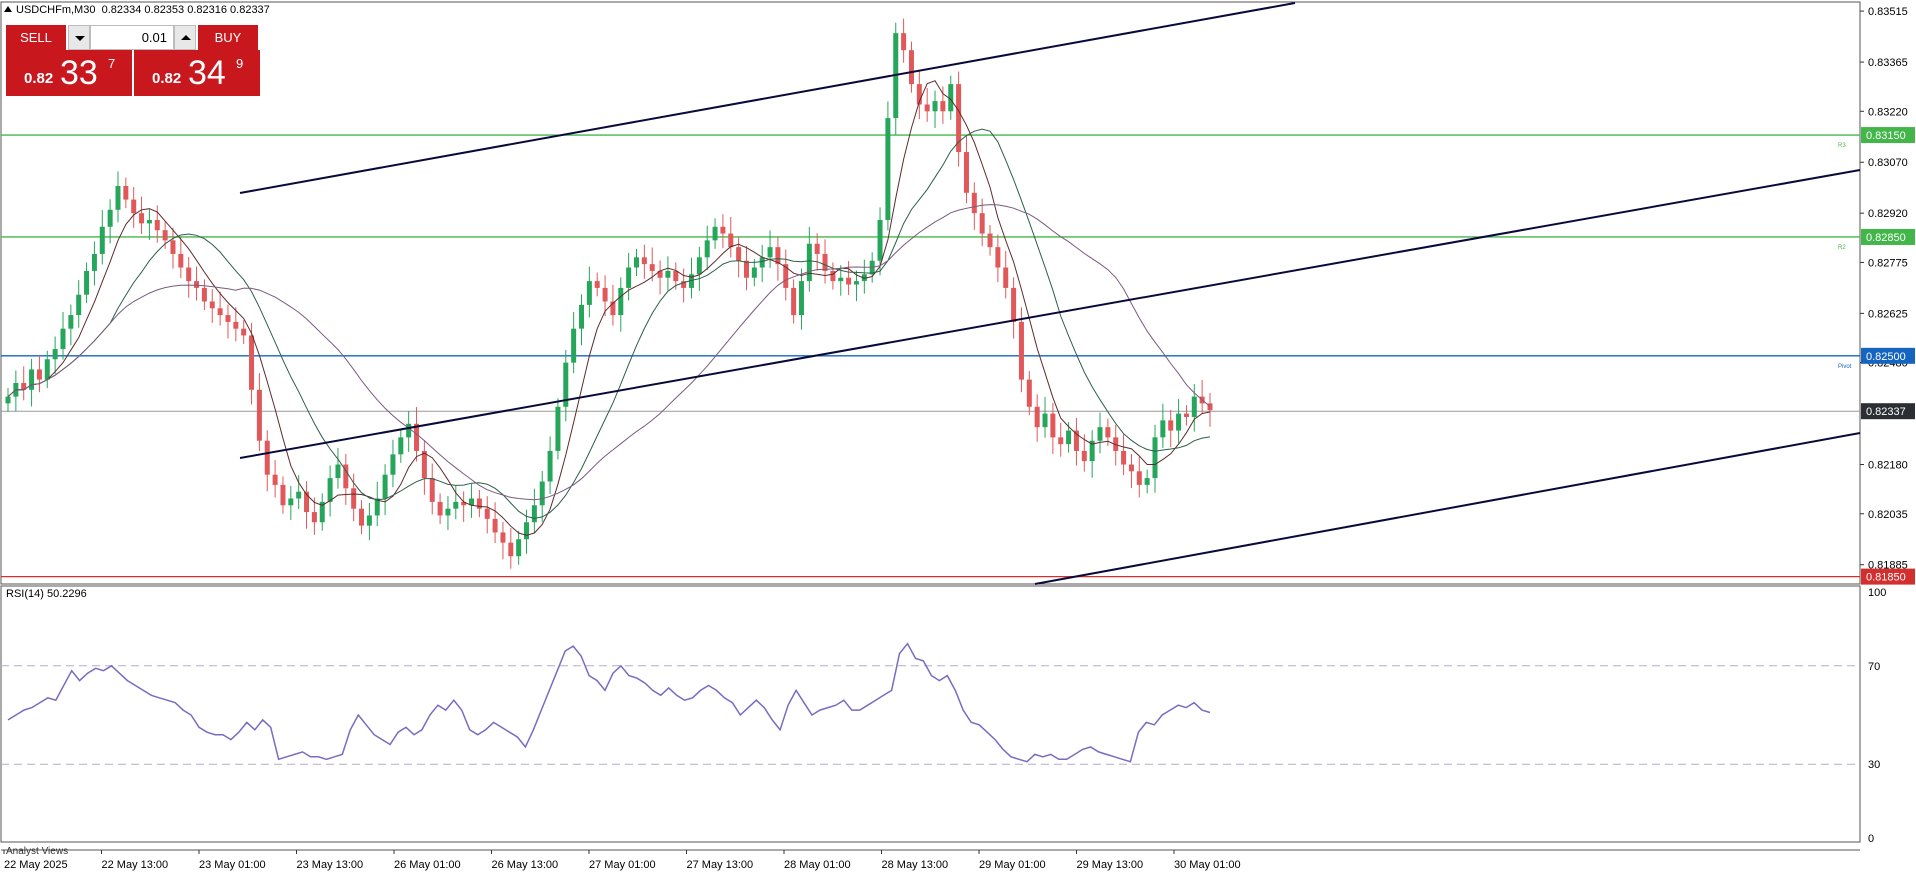 Image resolution: width=1916 pixels, height=874 pixels. Describe the element at coordinates (1886, 136) in the screenshot. I see `level-price-label: 0.83150` at that location.